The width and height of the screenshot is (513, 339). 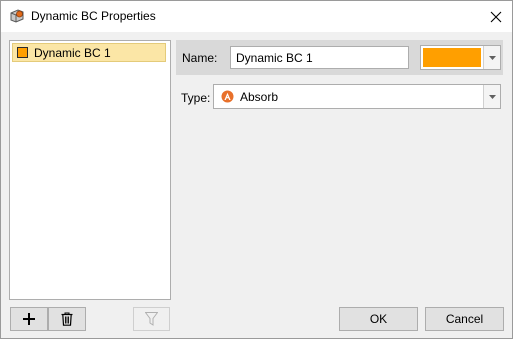 I want to click on type-select: Absorb, so click(x=357, y=96).